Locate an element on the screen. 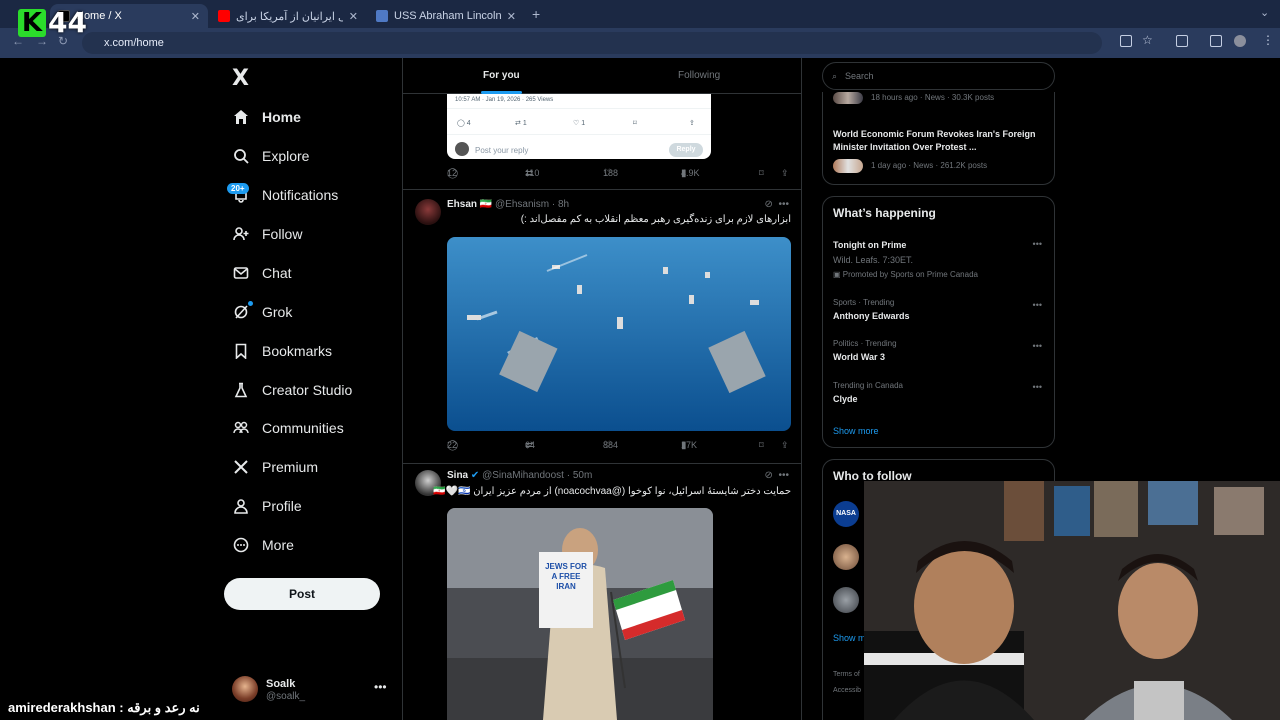 The image size is (1280, 720). account-switcher: Soalk @soalk_ ••• is located at coordinates (312, 690).